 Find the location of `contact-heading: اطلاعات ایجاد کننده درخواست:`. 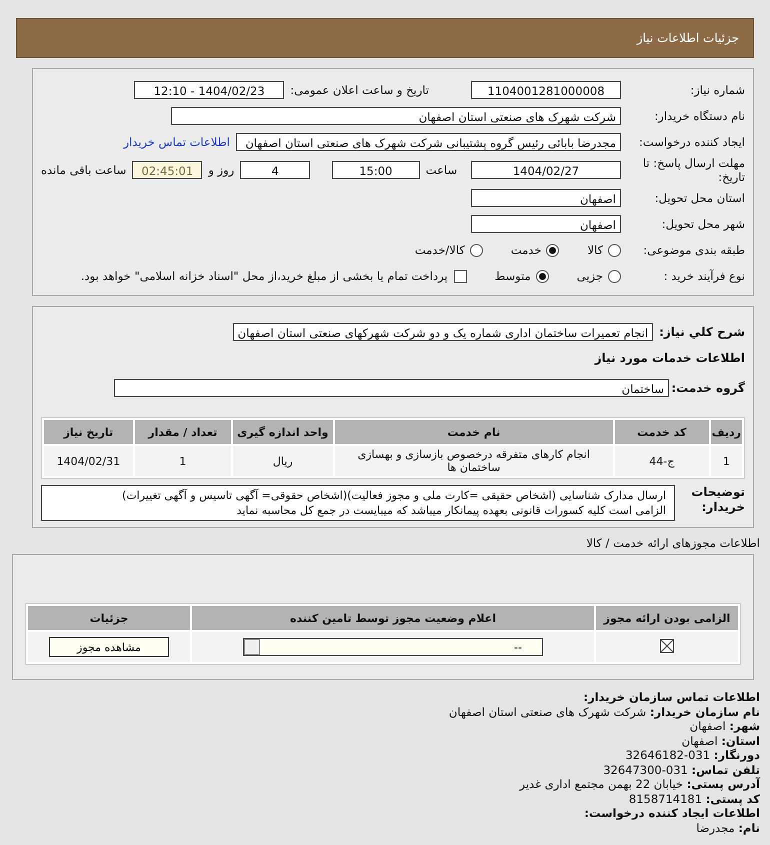

contact-heading: اطلاعات ایجاد کننده درخواست: is located at coordinates (671, 813).